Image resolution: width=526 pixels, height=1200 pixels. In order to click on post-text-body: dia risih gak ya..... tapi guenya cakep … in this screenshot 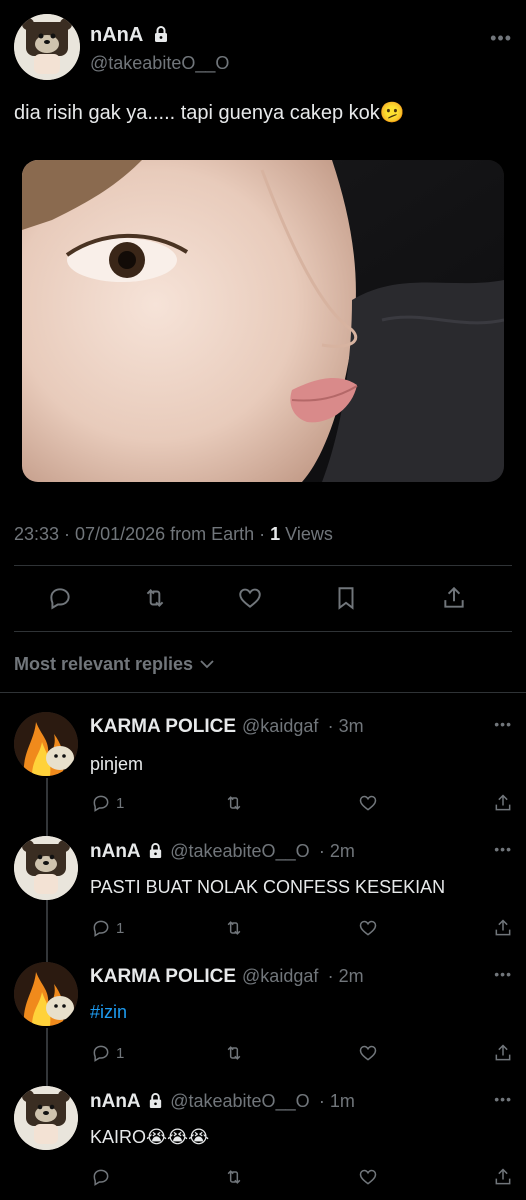, I will do `click(197, 113)`.